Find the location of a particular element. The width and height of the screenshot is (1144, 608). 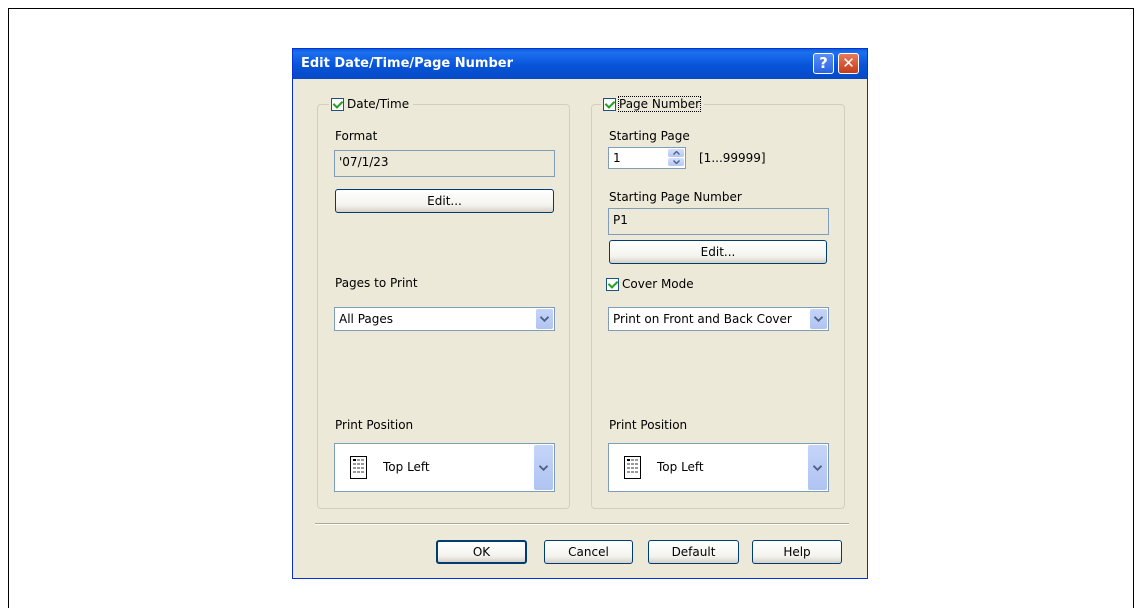

page-number-checkbox is located at coordinates (609, 104).